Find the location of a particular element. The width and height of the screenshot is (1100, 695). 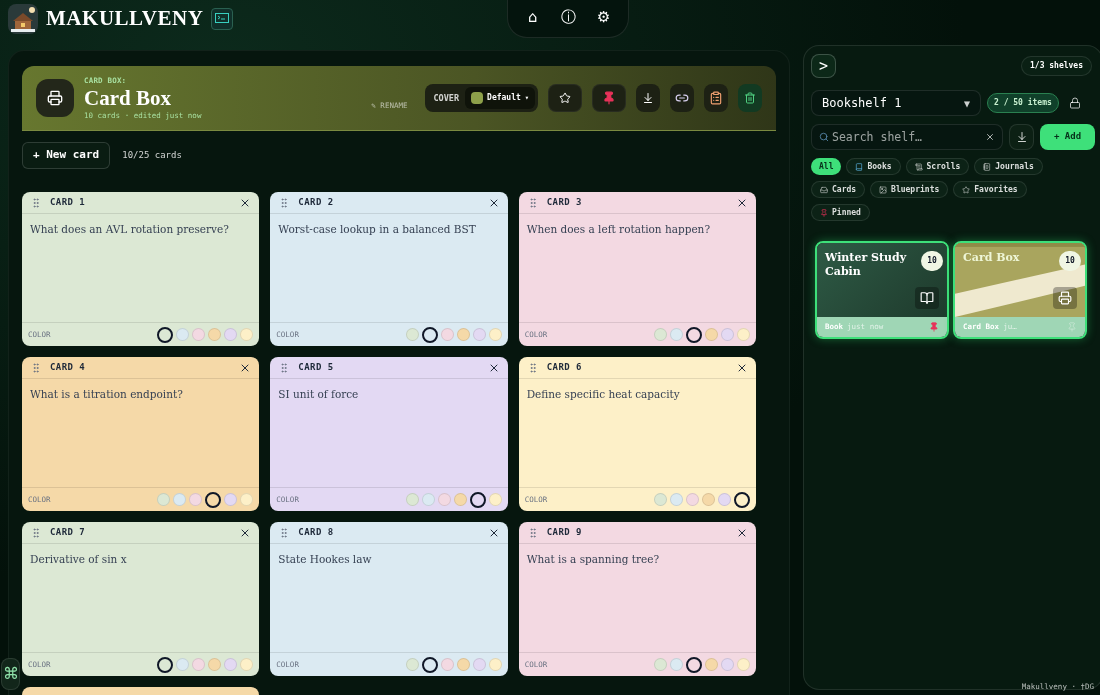

clipboard-icon is located at coordinates (716, 98).